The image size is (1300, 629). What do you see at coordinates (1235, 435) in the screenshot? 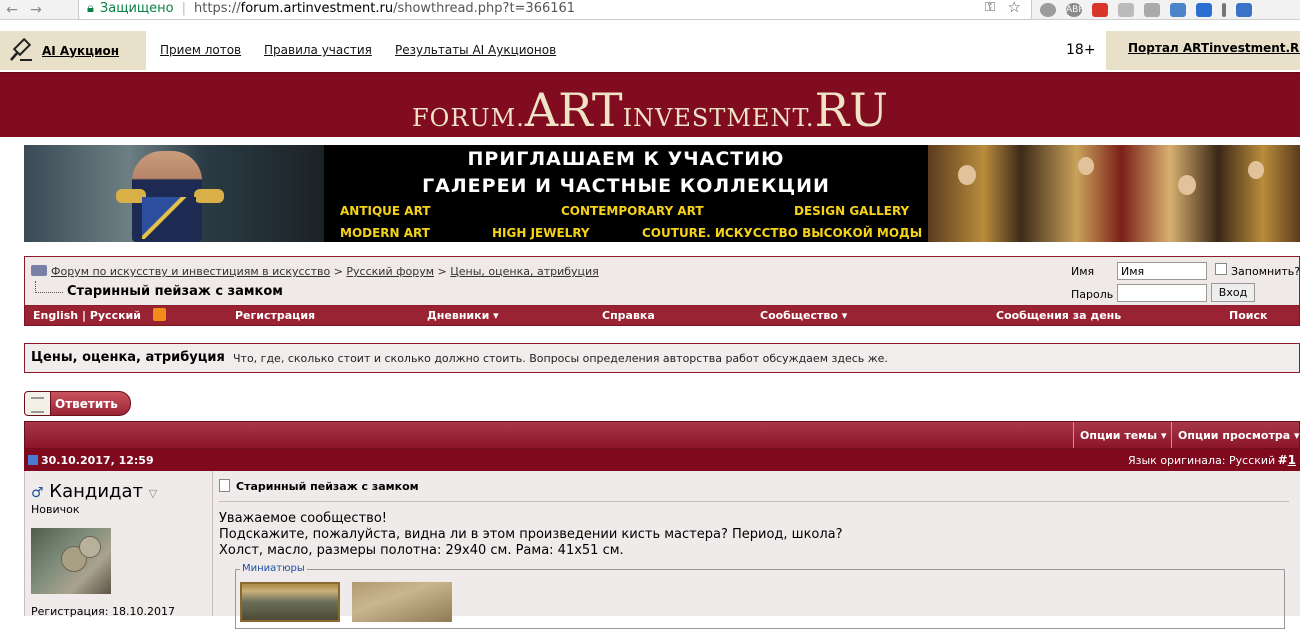
I see `display-options-menu: Опции просмотра ▾` at bounding box center [1235, 435].